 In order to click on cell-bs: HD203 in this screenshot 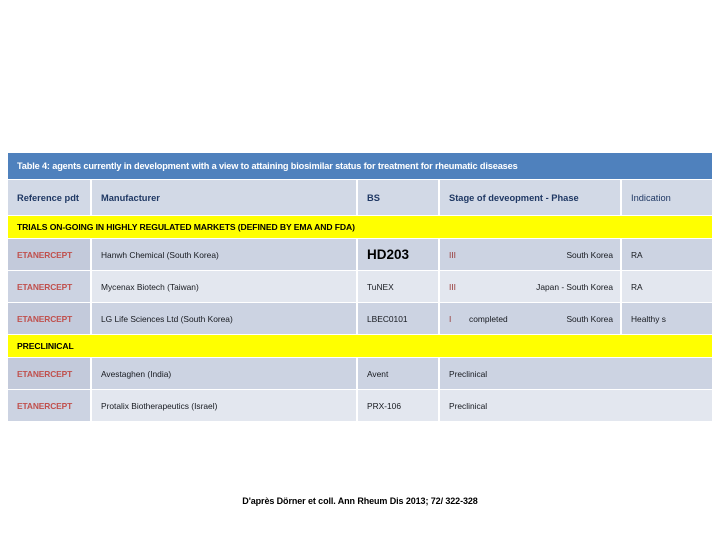, I will do `click(399, 254)`.